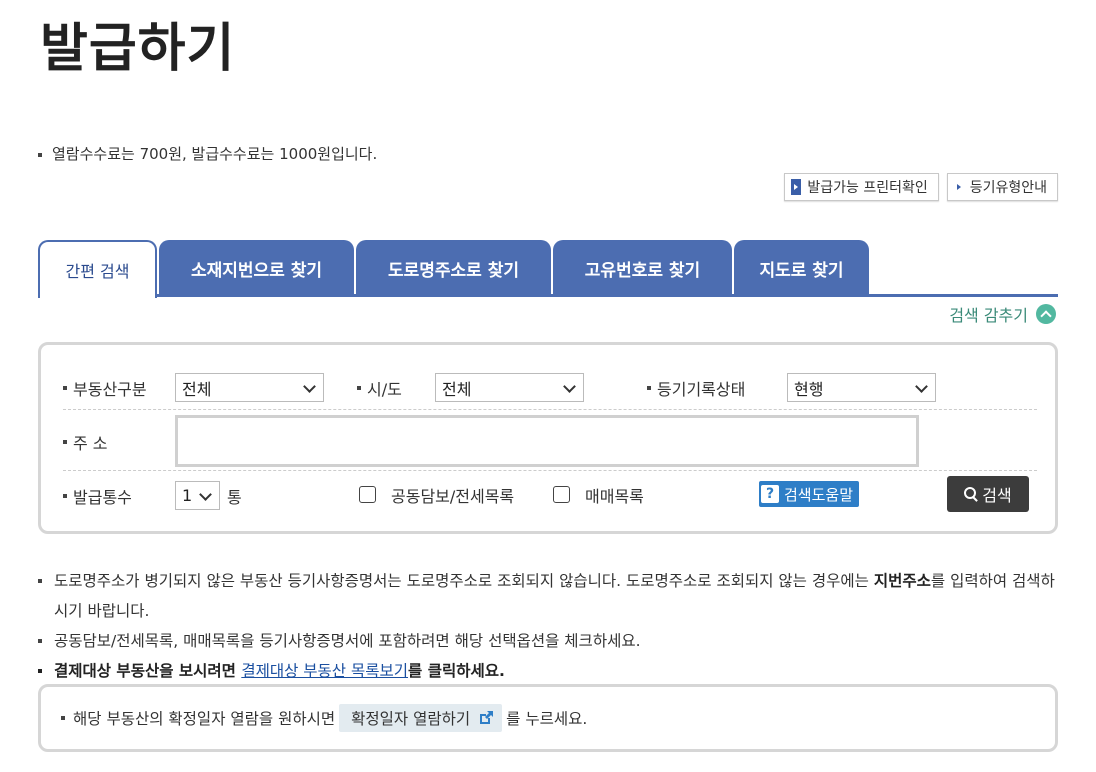 The height and width of the screenshot is (772, 1096). Describe the element at coordinates (105, 388) in the screenshot. I see `property-type-label: 부동산구분` at that location.